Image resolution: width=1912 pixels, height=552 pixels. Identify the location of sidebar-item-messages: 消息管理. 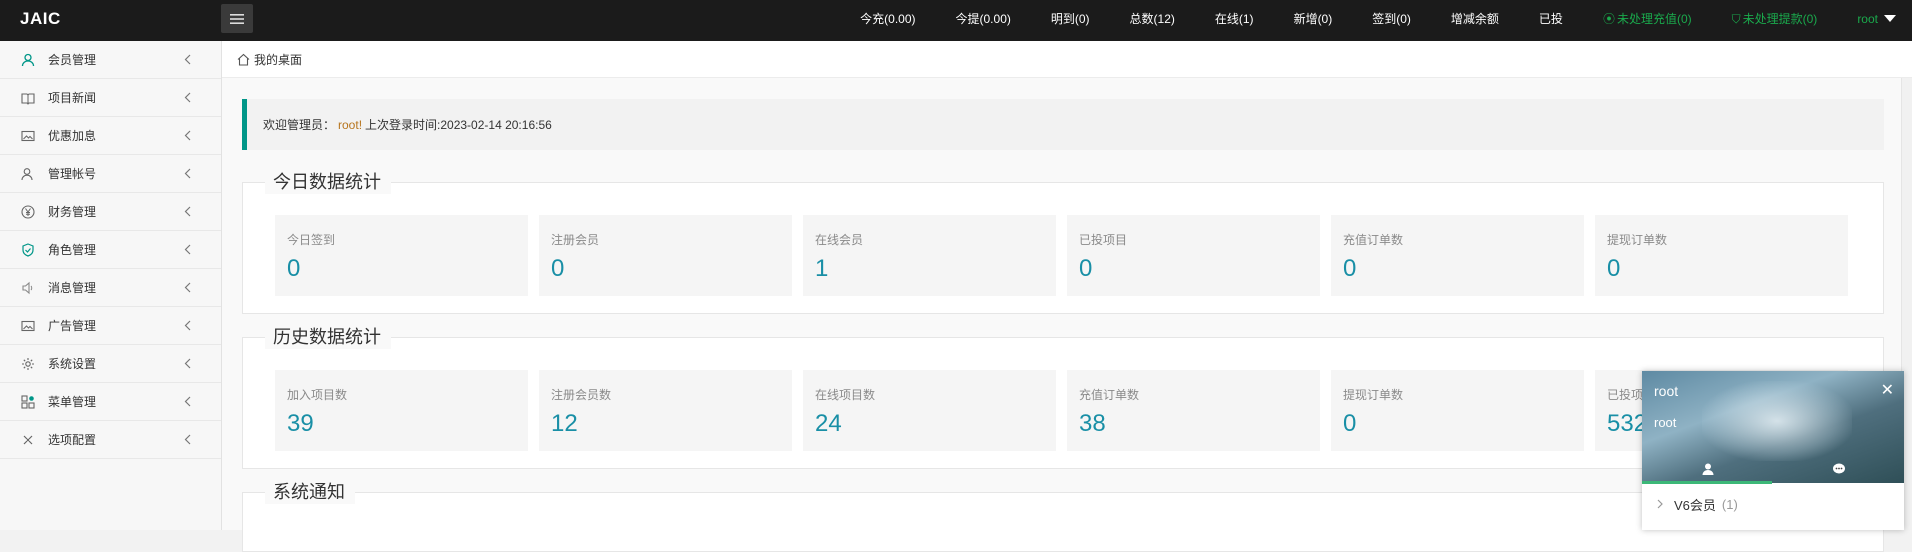
(110, 288).